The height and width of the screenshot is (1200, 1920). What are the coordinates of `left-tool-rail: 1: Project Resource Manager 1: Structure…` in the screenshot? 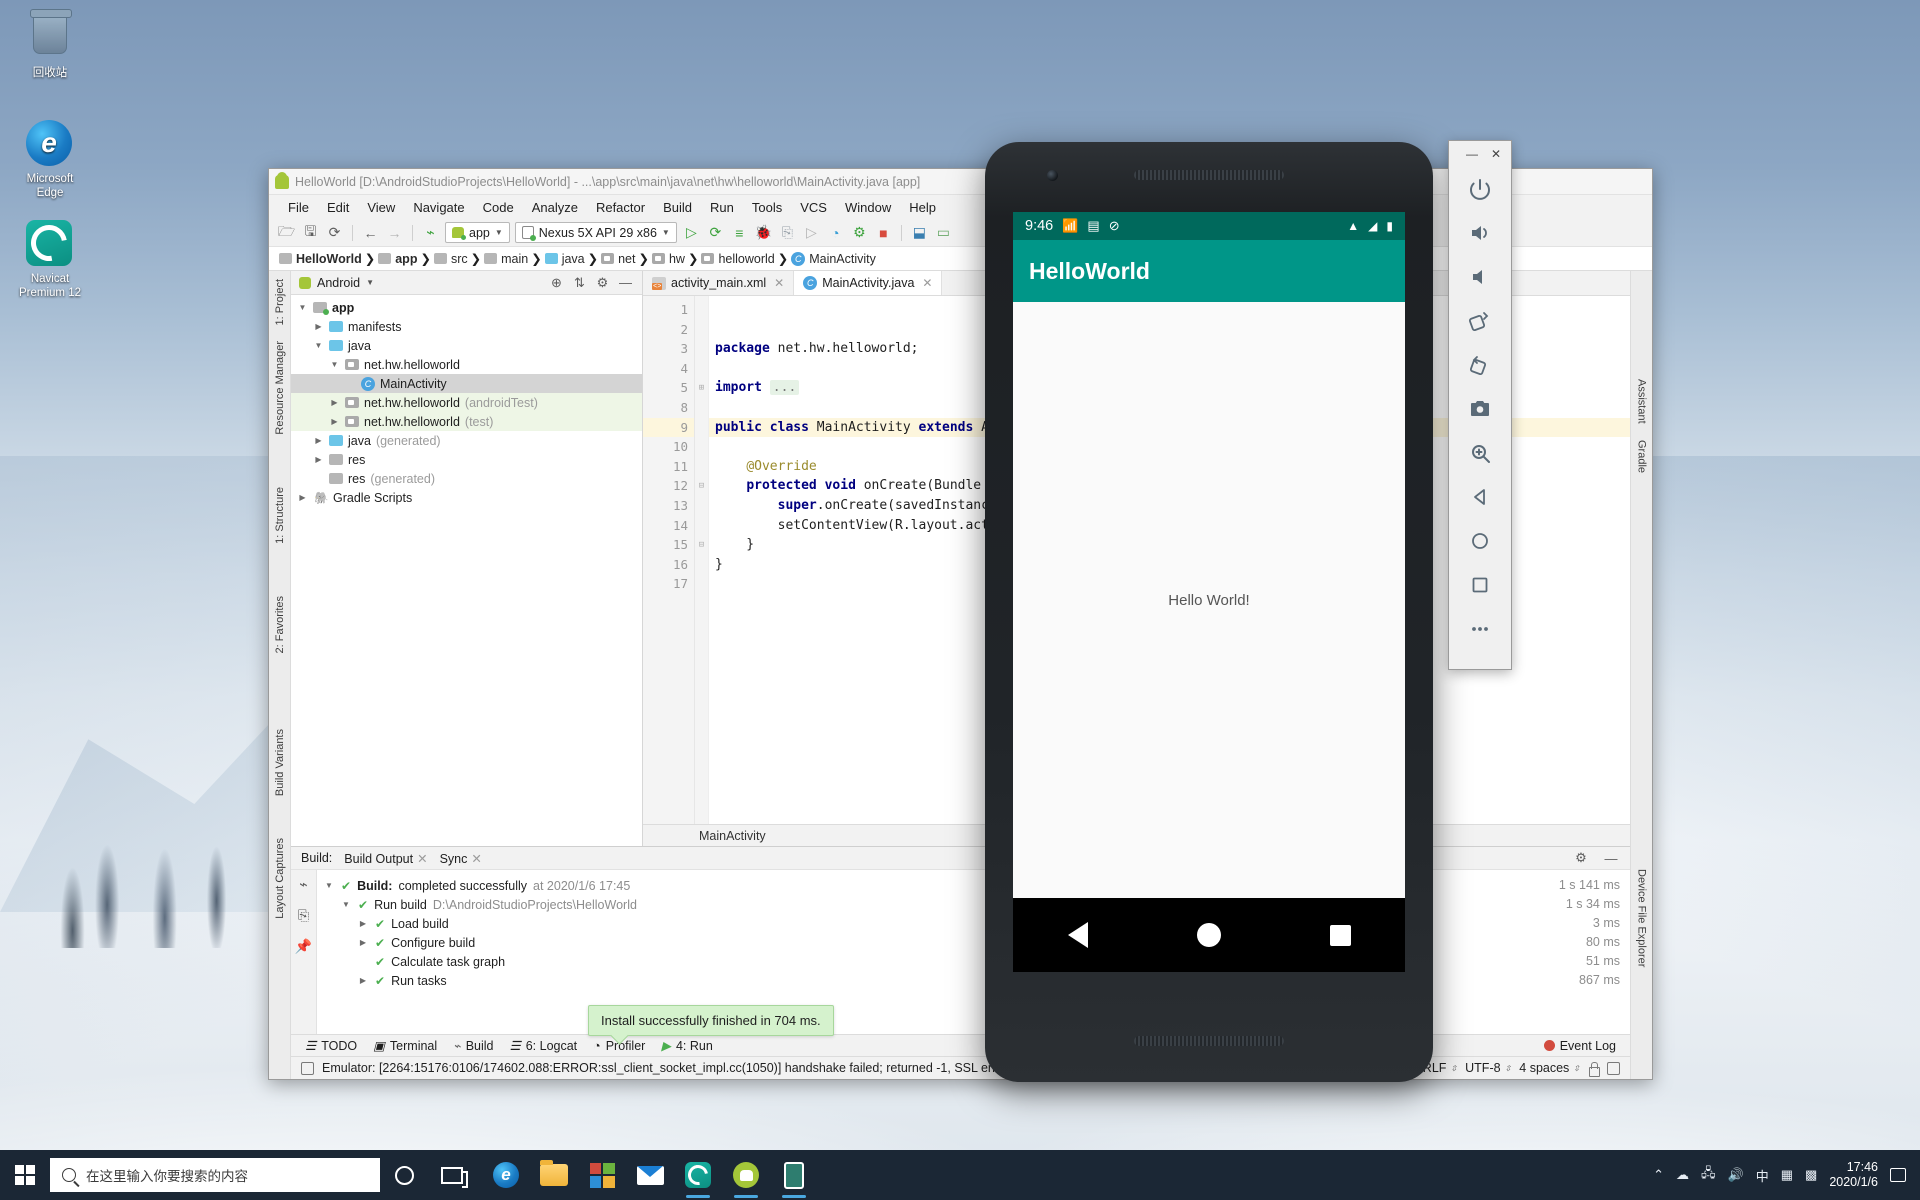 It's located at (280, 675).